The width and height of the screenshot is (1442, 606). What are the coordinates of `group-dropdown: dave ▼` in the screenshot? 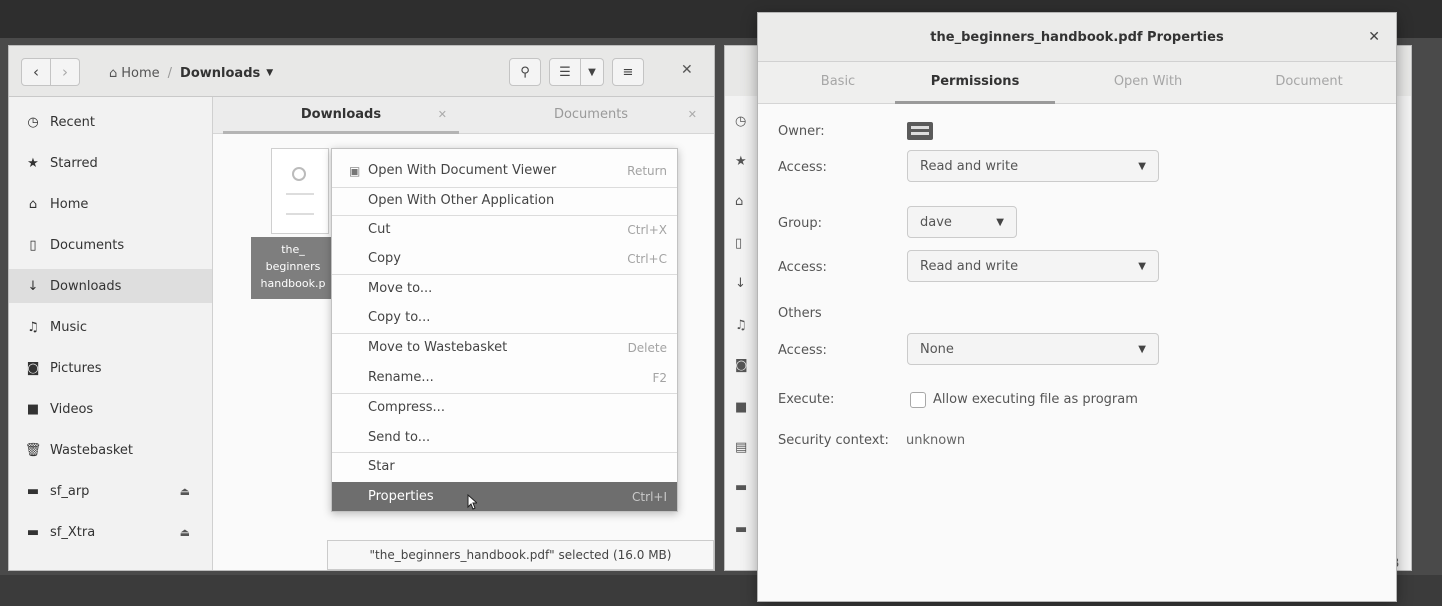 It's located at (962, 222).